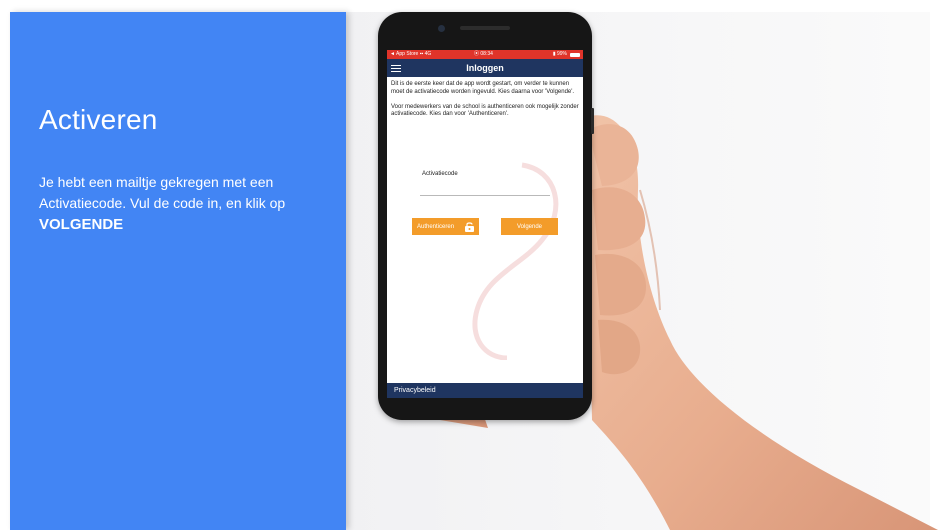 The image size is (938, 530). Describe the element at coordinates (592, 121) in the screenshot. I see `phone-side-button` at that location.